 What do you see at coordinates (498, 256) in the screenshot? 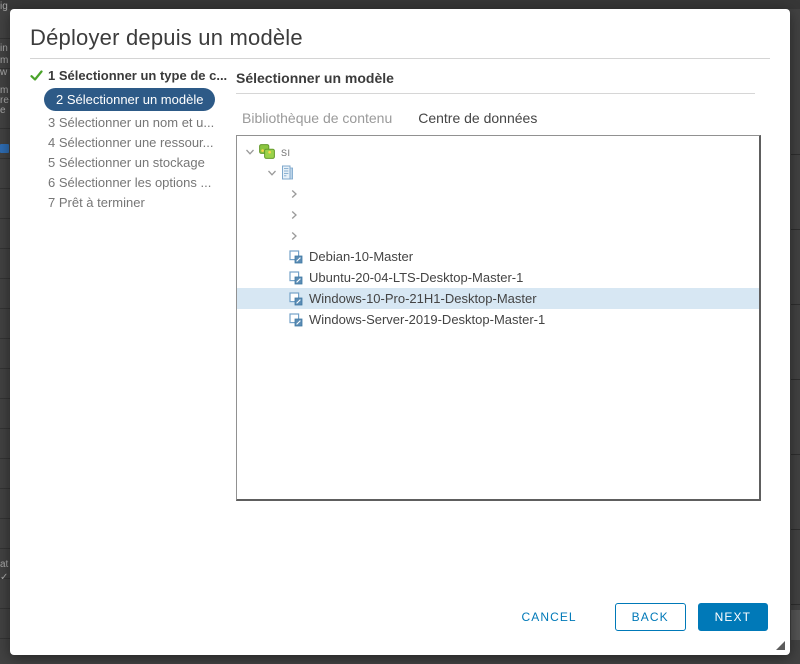
I see `tree-node-debian-10-master: Debian-10-Master` at bounding box center [498, 256].